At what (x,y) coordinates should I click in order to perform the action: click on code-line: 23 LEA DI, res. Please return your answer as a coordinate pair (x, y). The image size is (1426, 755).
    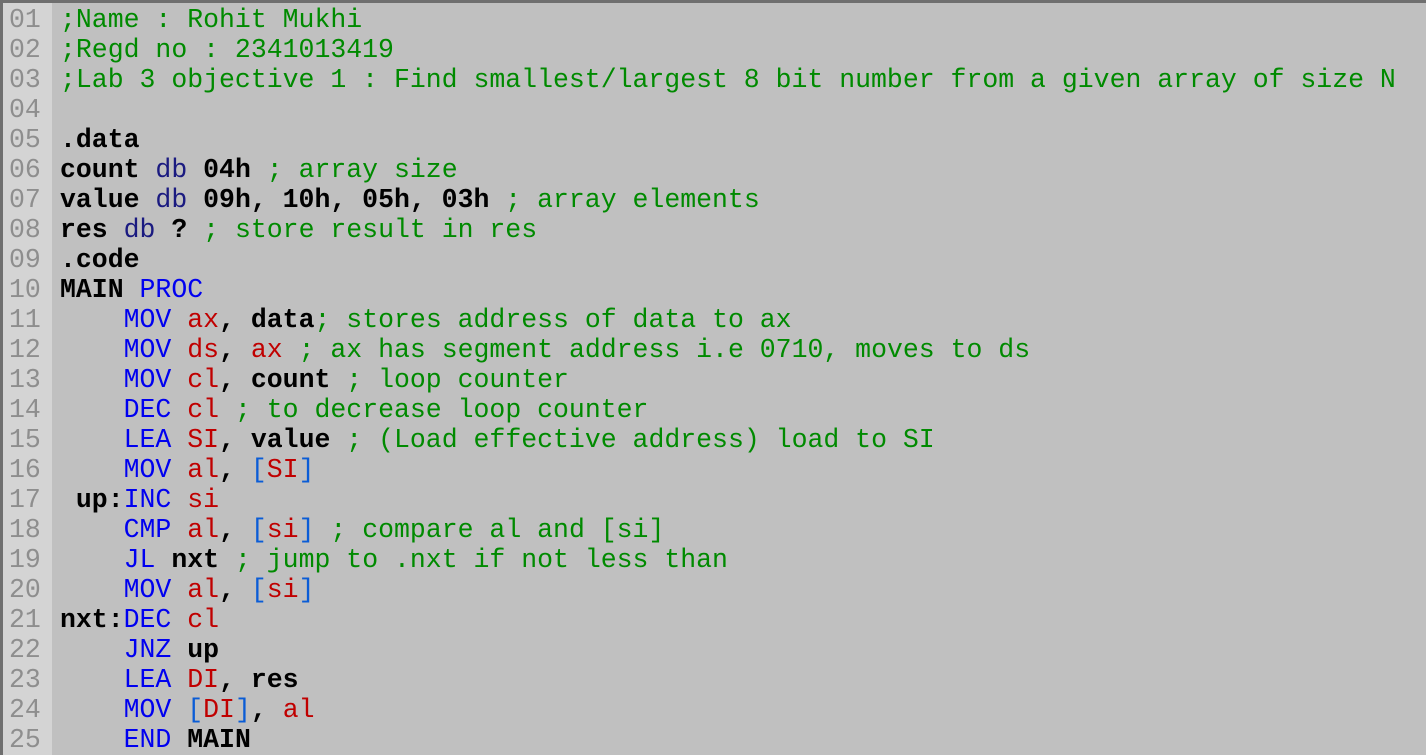
    Looking at the image, I should click on (714, 680).